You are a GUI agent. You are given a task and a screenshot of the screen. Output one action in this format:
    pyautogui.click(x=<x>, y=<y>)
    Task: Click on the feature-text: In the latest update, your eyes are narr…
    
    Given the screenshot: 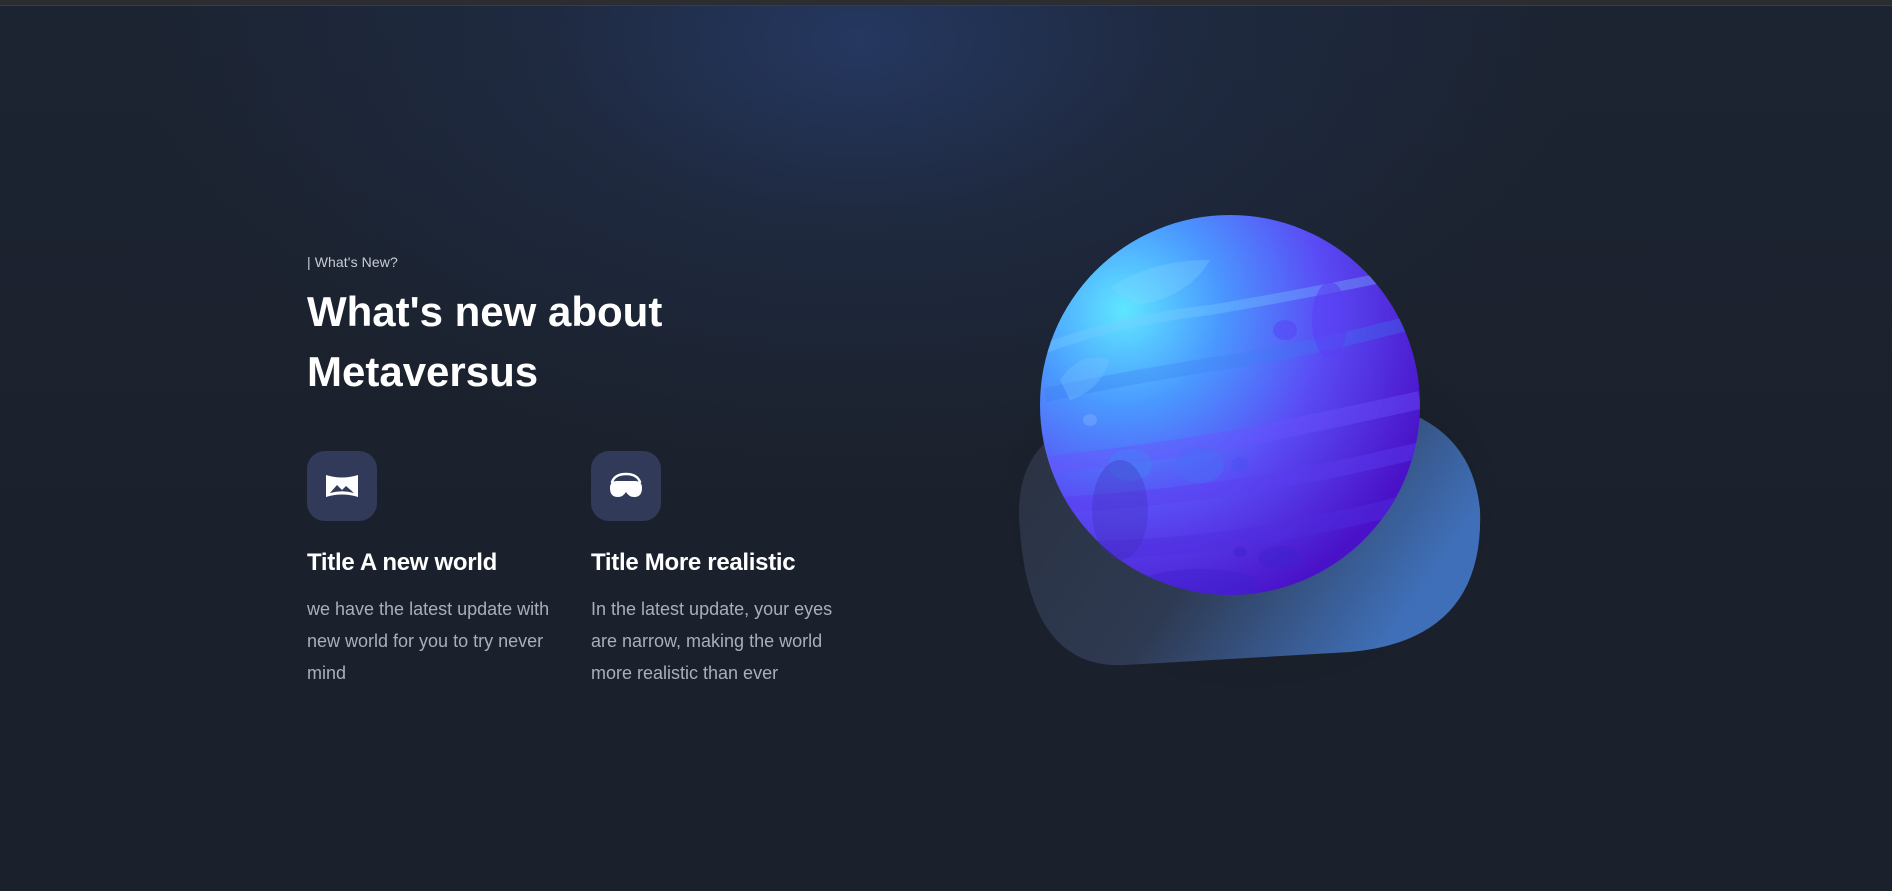 What is the action you would take?
    pyautogui.click(x=712, y=641)
    